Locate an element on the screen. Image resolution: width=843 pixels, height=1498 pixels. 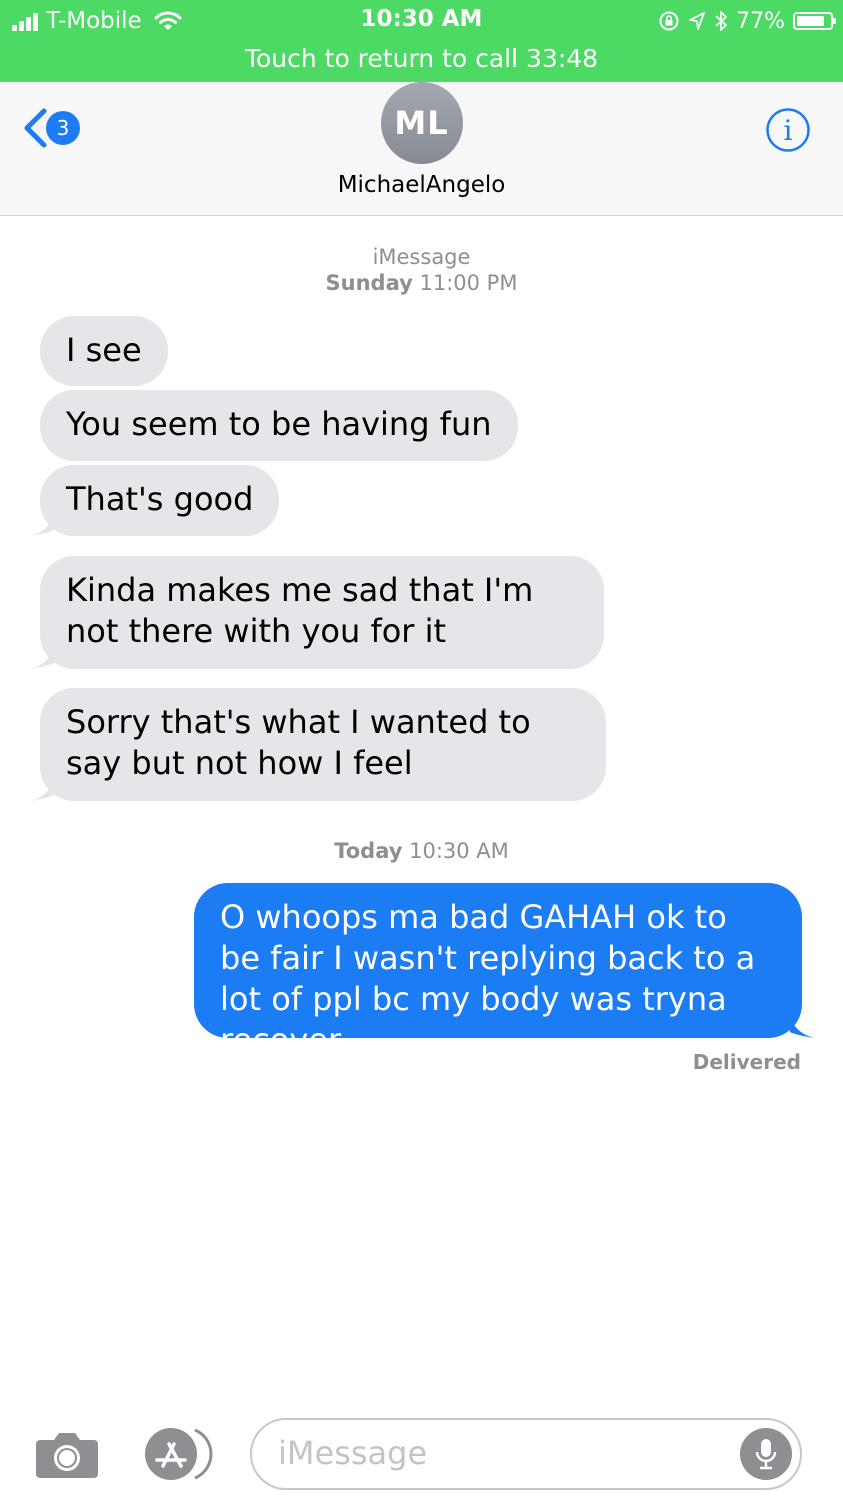
orientation-lock-icon is located at coordinates (669, 21).